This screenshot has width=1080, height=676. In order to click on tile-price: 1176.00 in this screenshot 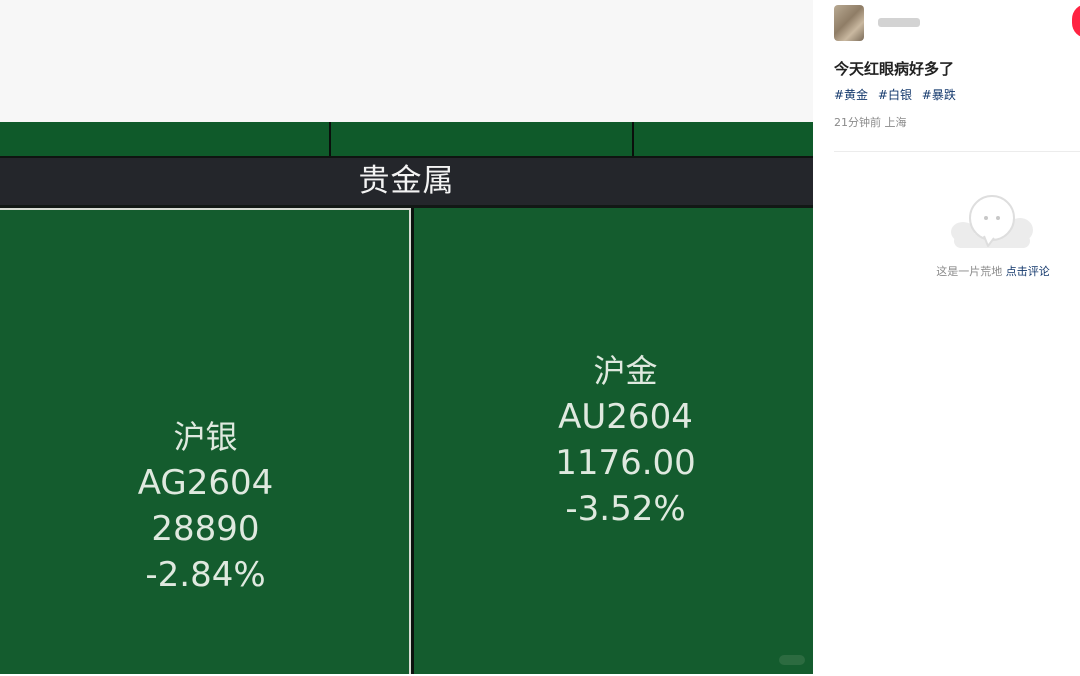, I will do `click(625, 463)`.